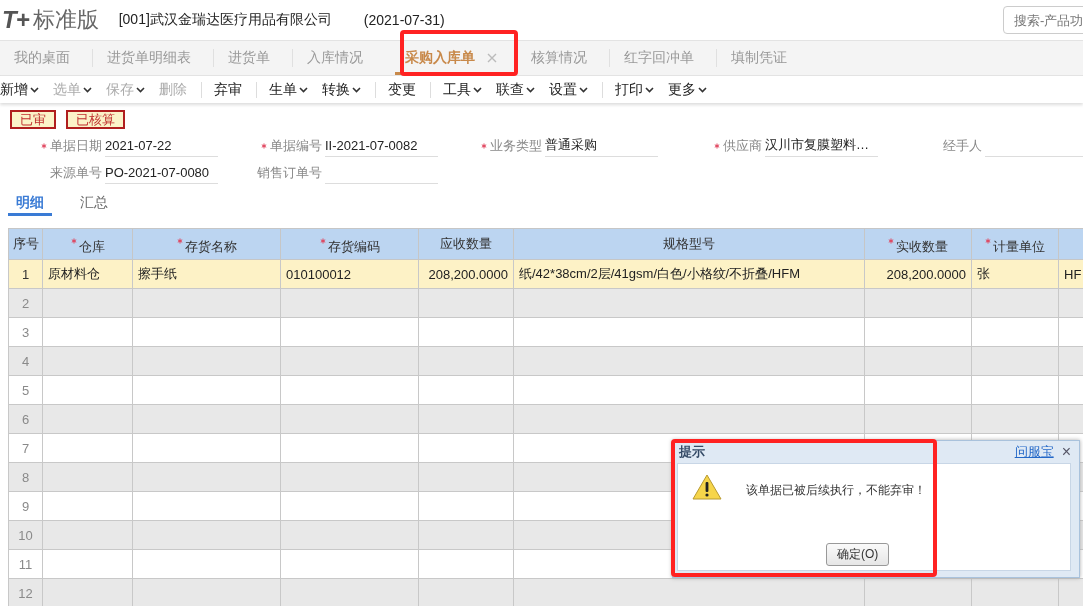 This screenshot has width=1083, height=606. I want to click on input-field: 普通采购, so click(601, 145).